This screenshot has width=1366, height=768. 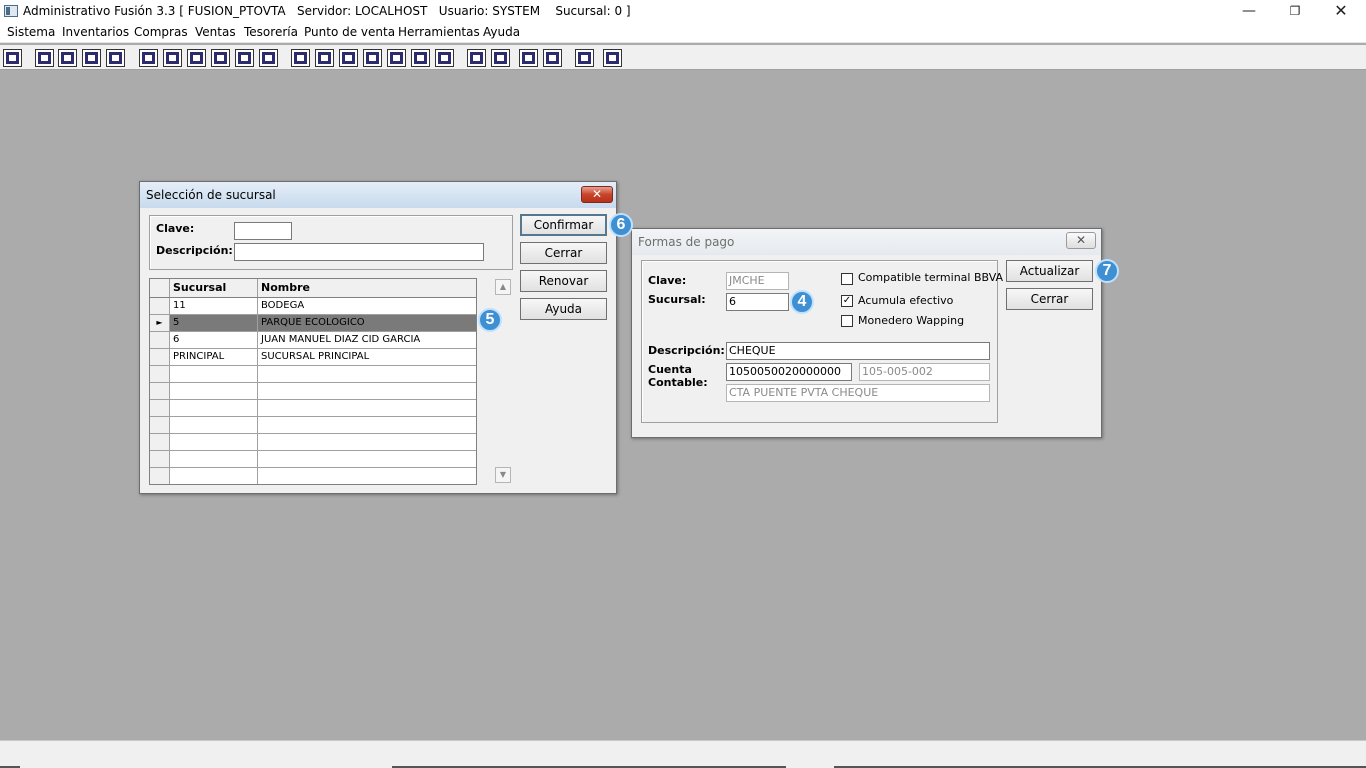 I want to click on ayuda-button: Ayuda, so click(x=563, y=309).